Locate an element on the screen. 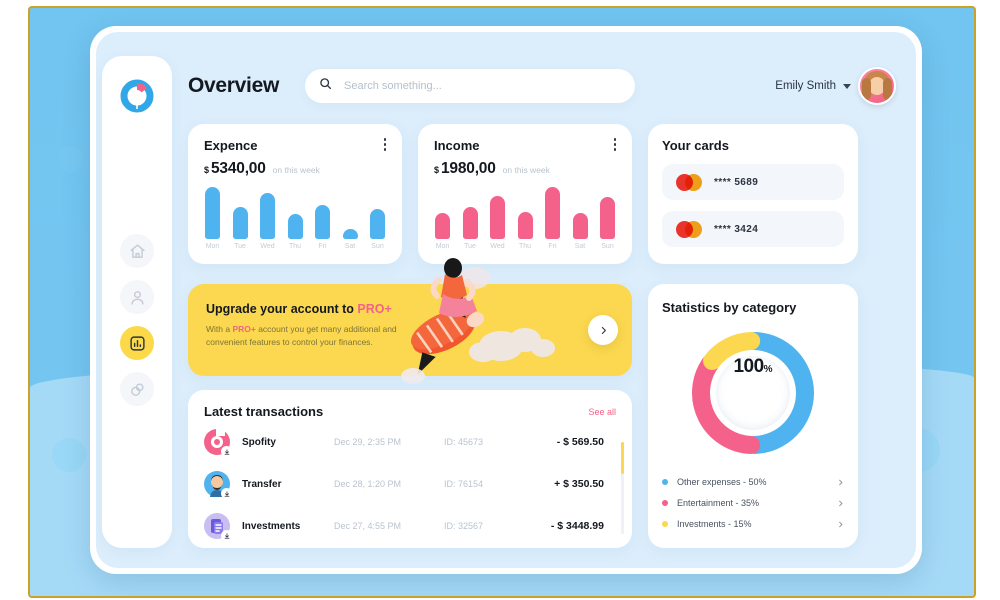 This screenshot has width=1000, height=600. bar-column: Sun is located at coordinates (377, 229).